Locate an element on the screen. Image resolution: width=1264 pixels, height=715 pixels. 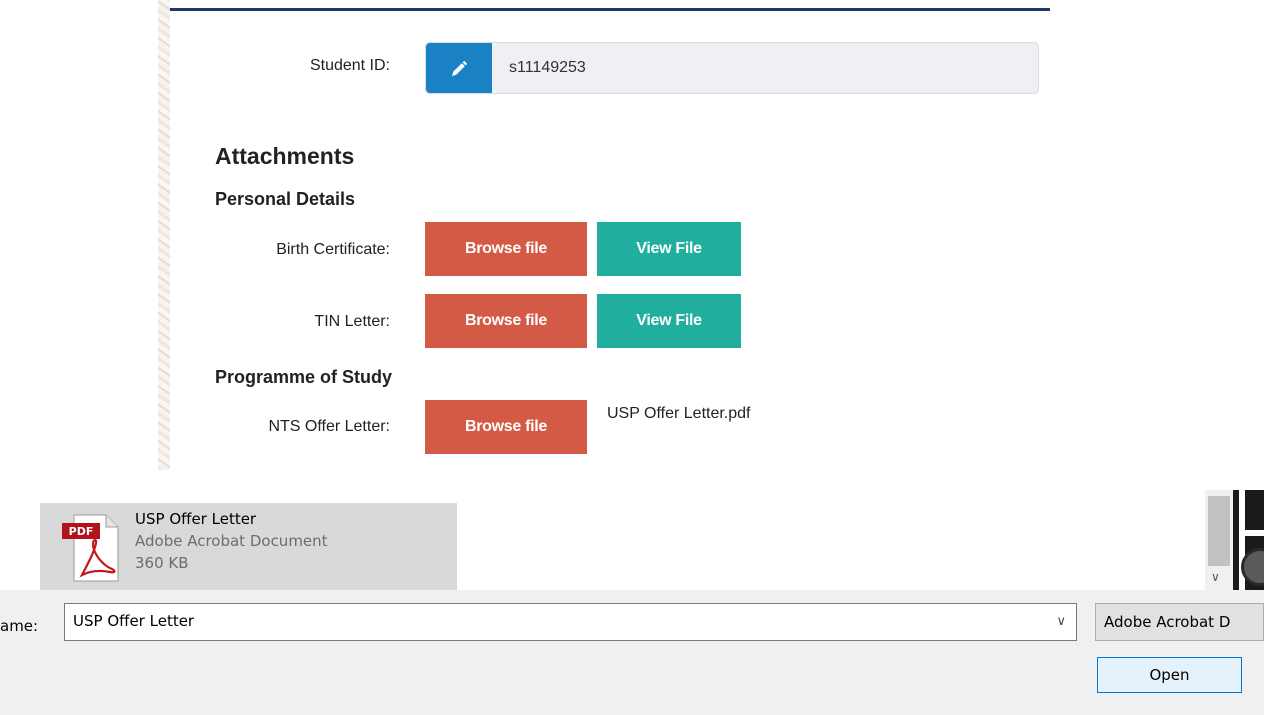
student-id-field: s11149253 is located at coordinates (732, 68).